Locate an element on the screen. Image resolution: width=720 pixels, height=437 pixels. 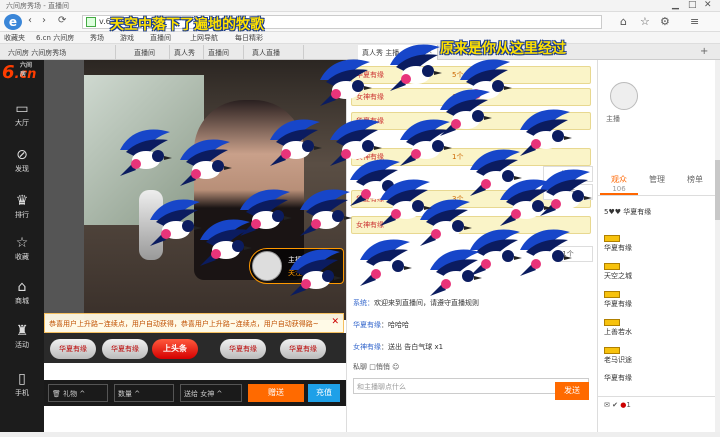
fav-item: 秀场 is located at coordinates (97, 38).